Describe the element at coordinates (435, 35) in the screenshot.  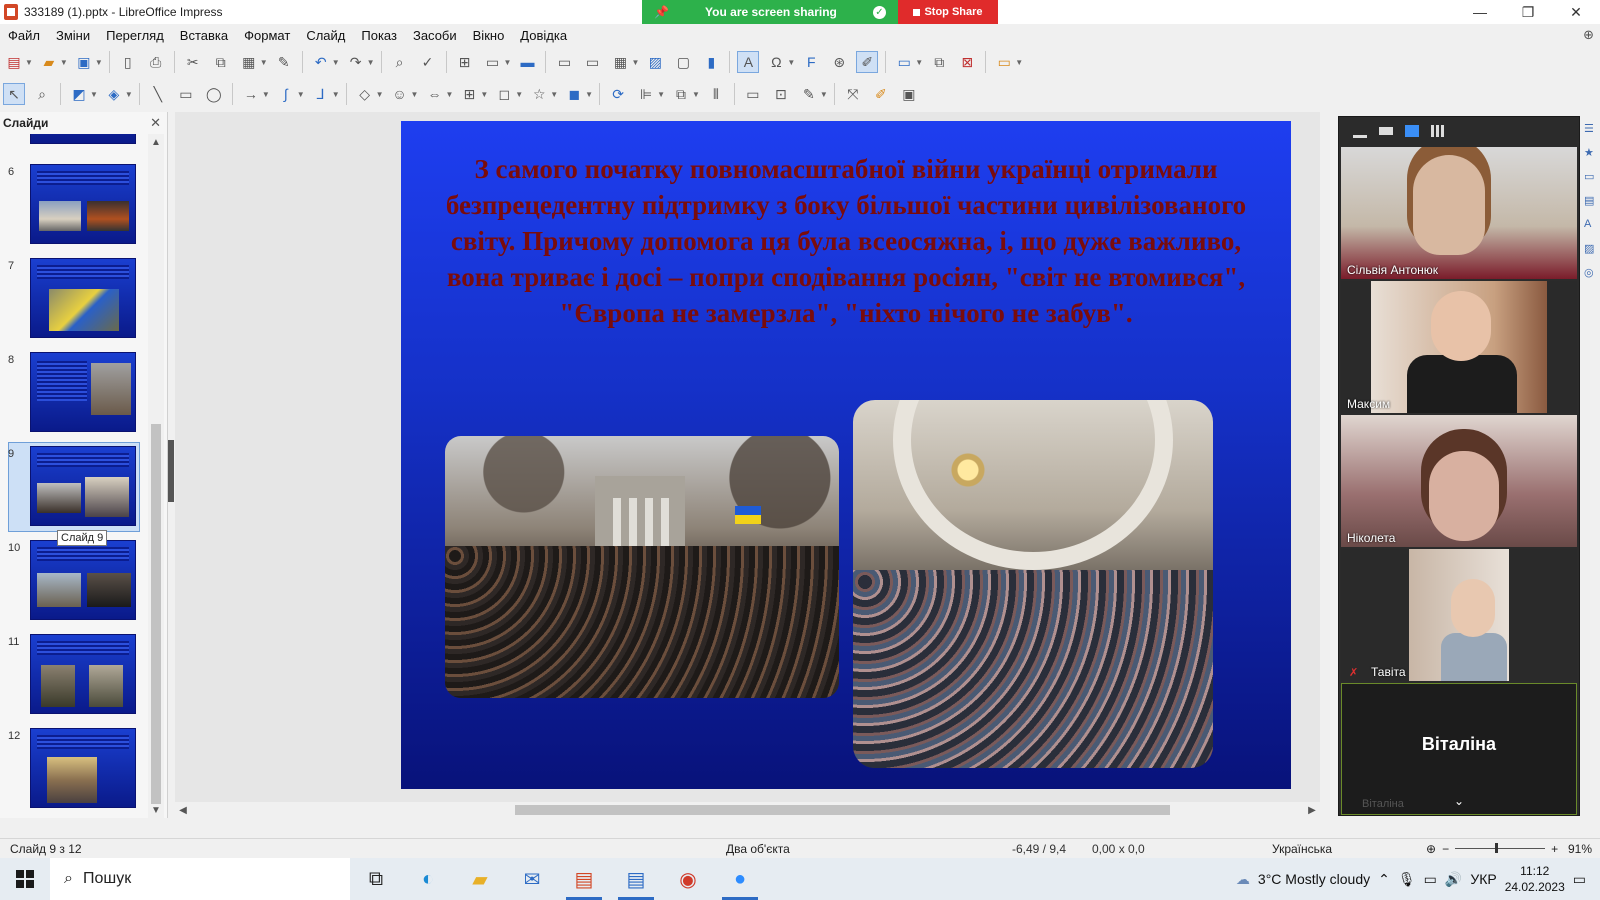
I see `menu-tools: Засоби` at that location.